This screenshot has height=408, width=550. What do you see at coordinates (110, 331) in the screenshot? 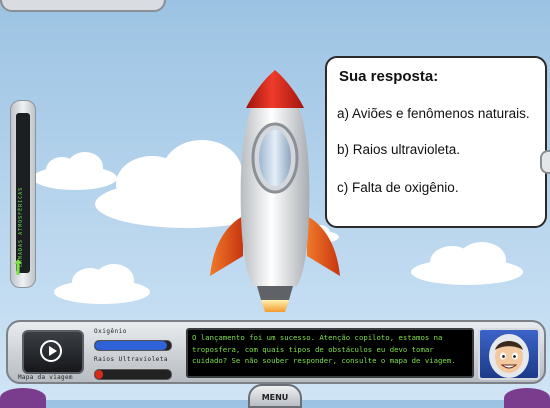
I see `oxygen-label: Oxigênio` at bounding box center [110, 331].